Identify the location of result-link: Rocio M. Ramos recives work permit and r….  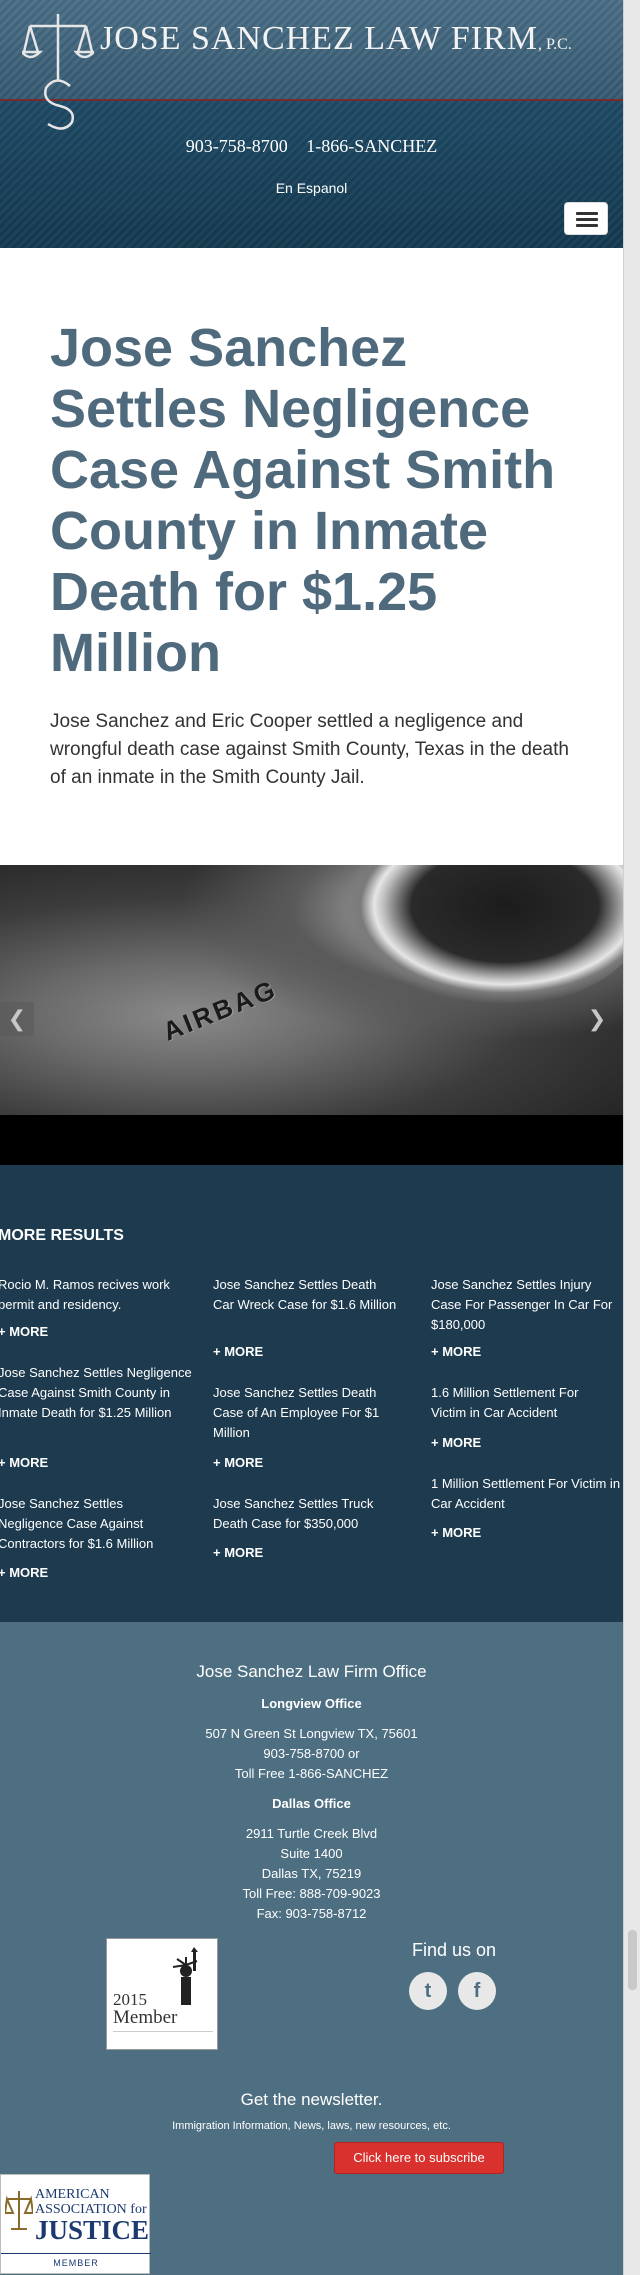
(94, 1295).